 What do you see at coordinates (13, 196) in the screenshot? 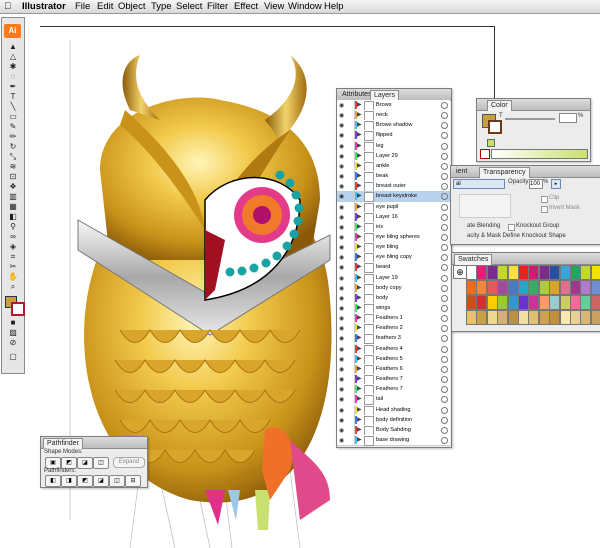
I see `graph-tool-icon: ▥` at bounding box center [13, 196].